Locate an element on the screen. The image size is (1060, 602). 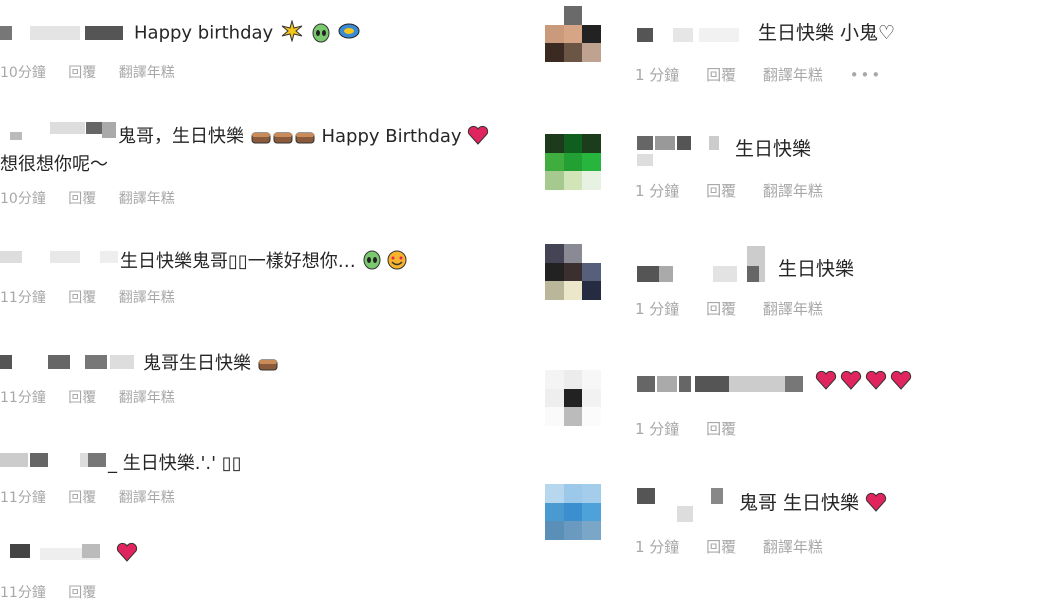
comment-text: _ 生日快樂.'.' ▯▯ is located at coordinates (175, 463).